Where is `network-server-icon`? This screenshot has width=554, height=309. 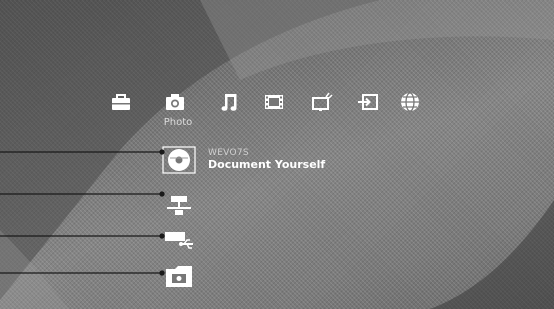 network-server-icon is located at coordinates (179, 206).